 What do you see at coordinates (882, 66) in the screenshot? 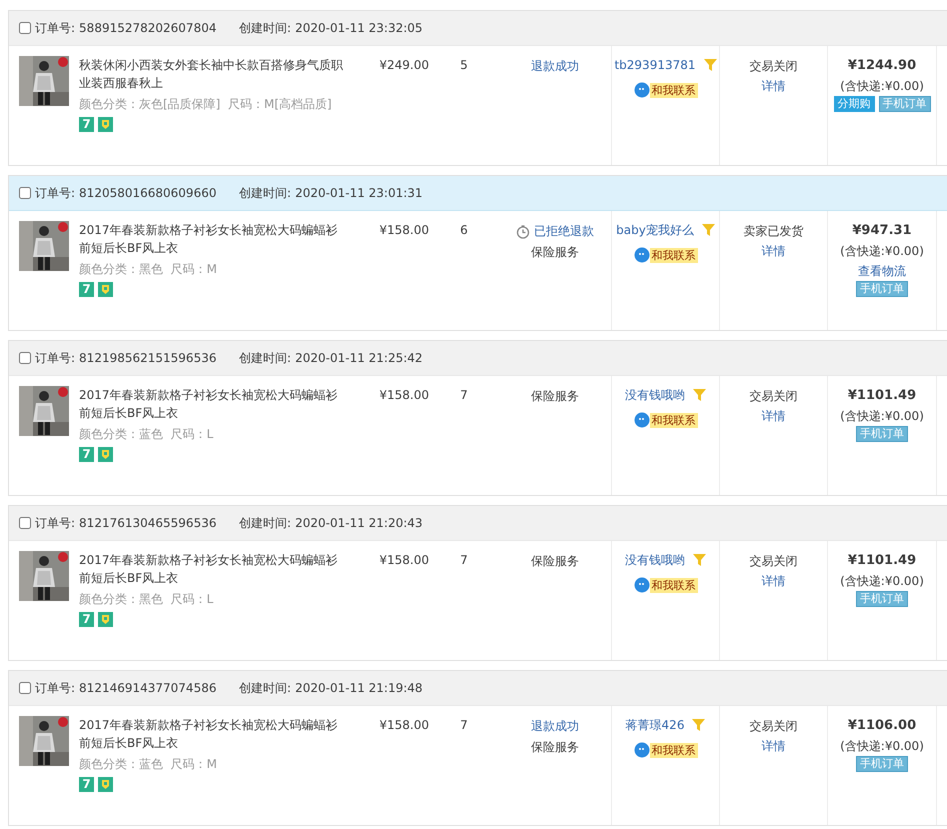
I see `total-amount: ¥1244.90` at bounding box center [882, 66].